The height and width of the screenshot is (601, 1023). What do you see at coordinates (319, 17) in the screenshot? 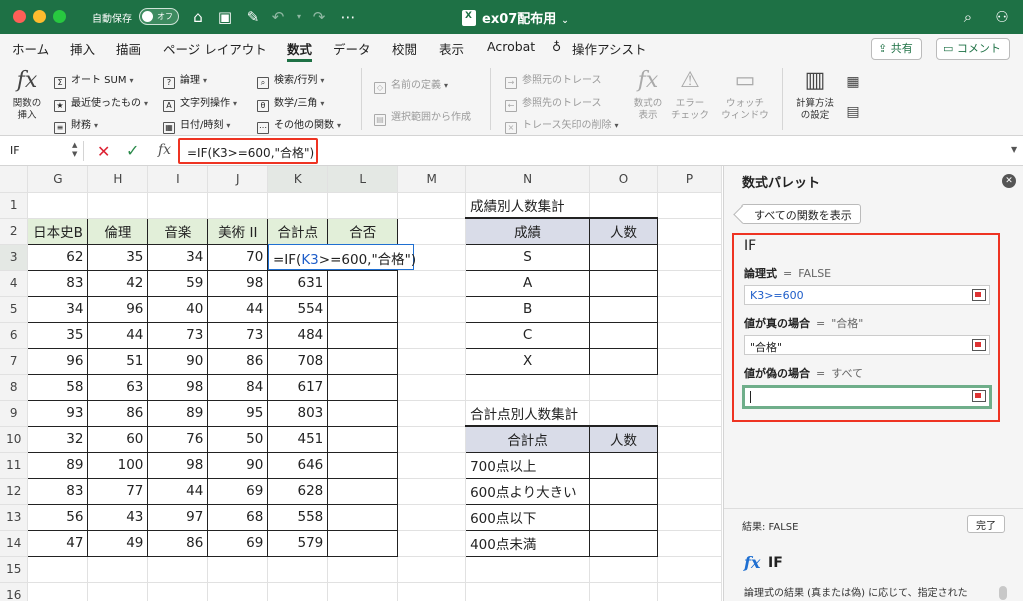
I see `redo-icon: ↷` at bounding box center [319, 17].